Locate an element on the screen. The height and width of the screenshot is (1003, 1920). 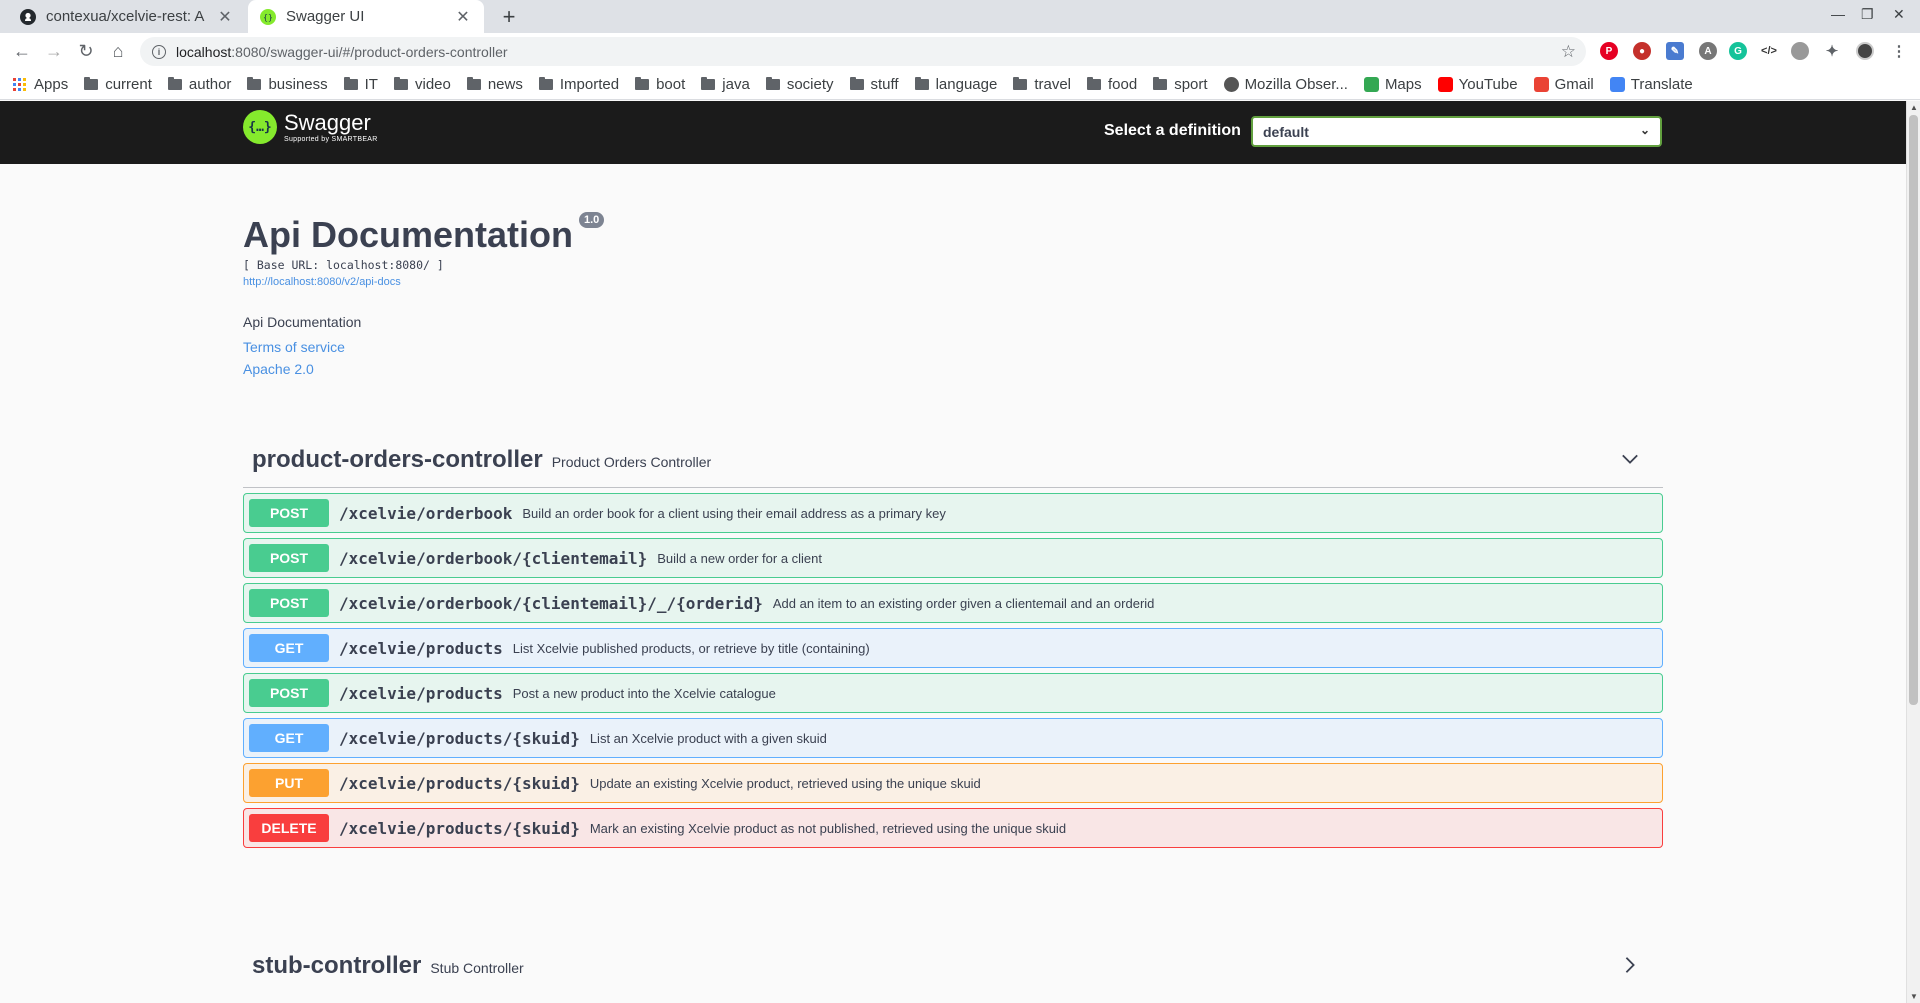
license-link: Apache 2.0 is located at coordinates (953, 369).